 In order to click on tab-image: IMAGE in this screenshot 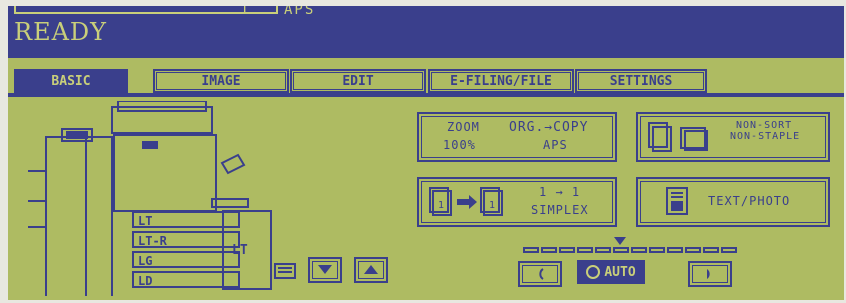, I will do `click(221, 81)`.